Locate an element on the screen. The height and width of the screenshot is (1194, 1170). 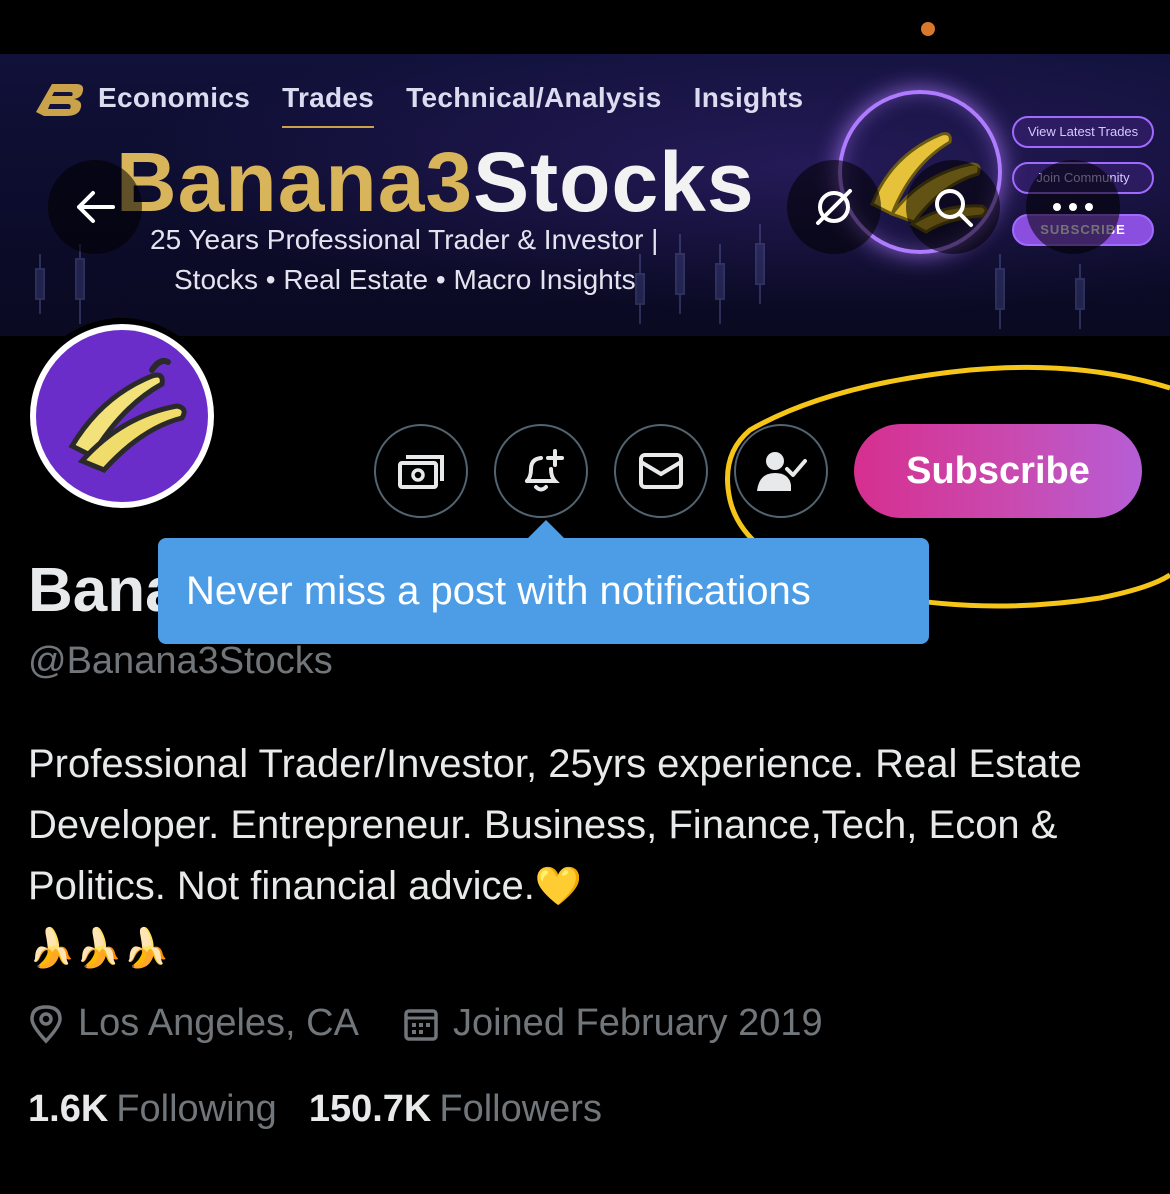
more-icon is located at coordinates (1073, 207).